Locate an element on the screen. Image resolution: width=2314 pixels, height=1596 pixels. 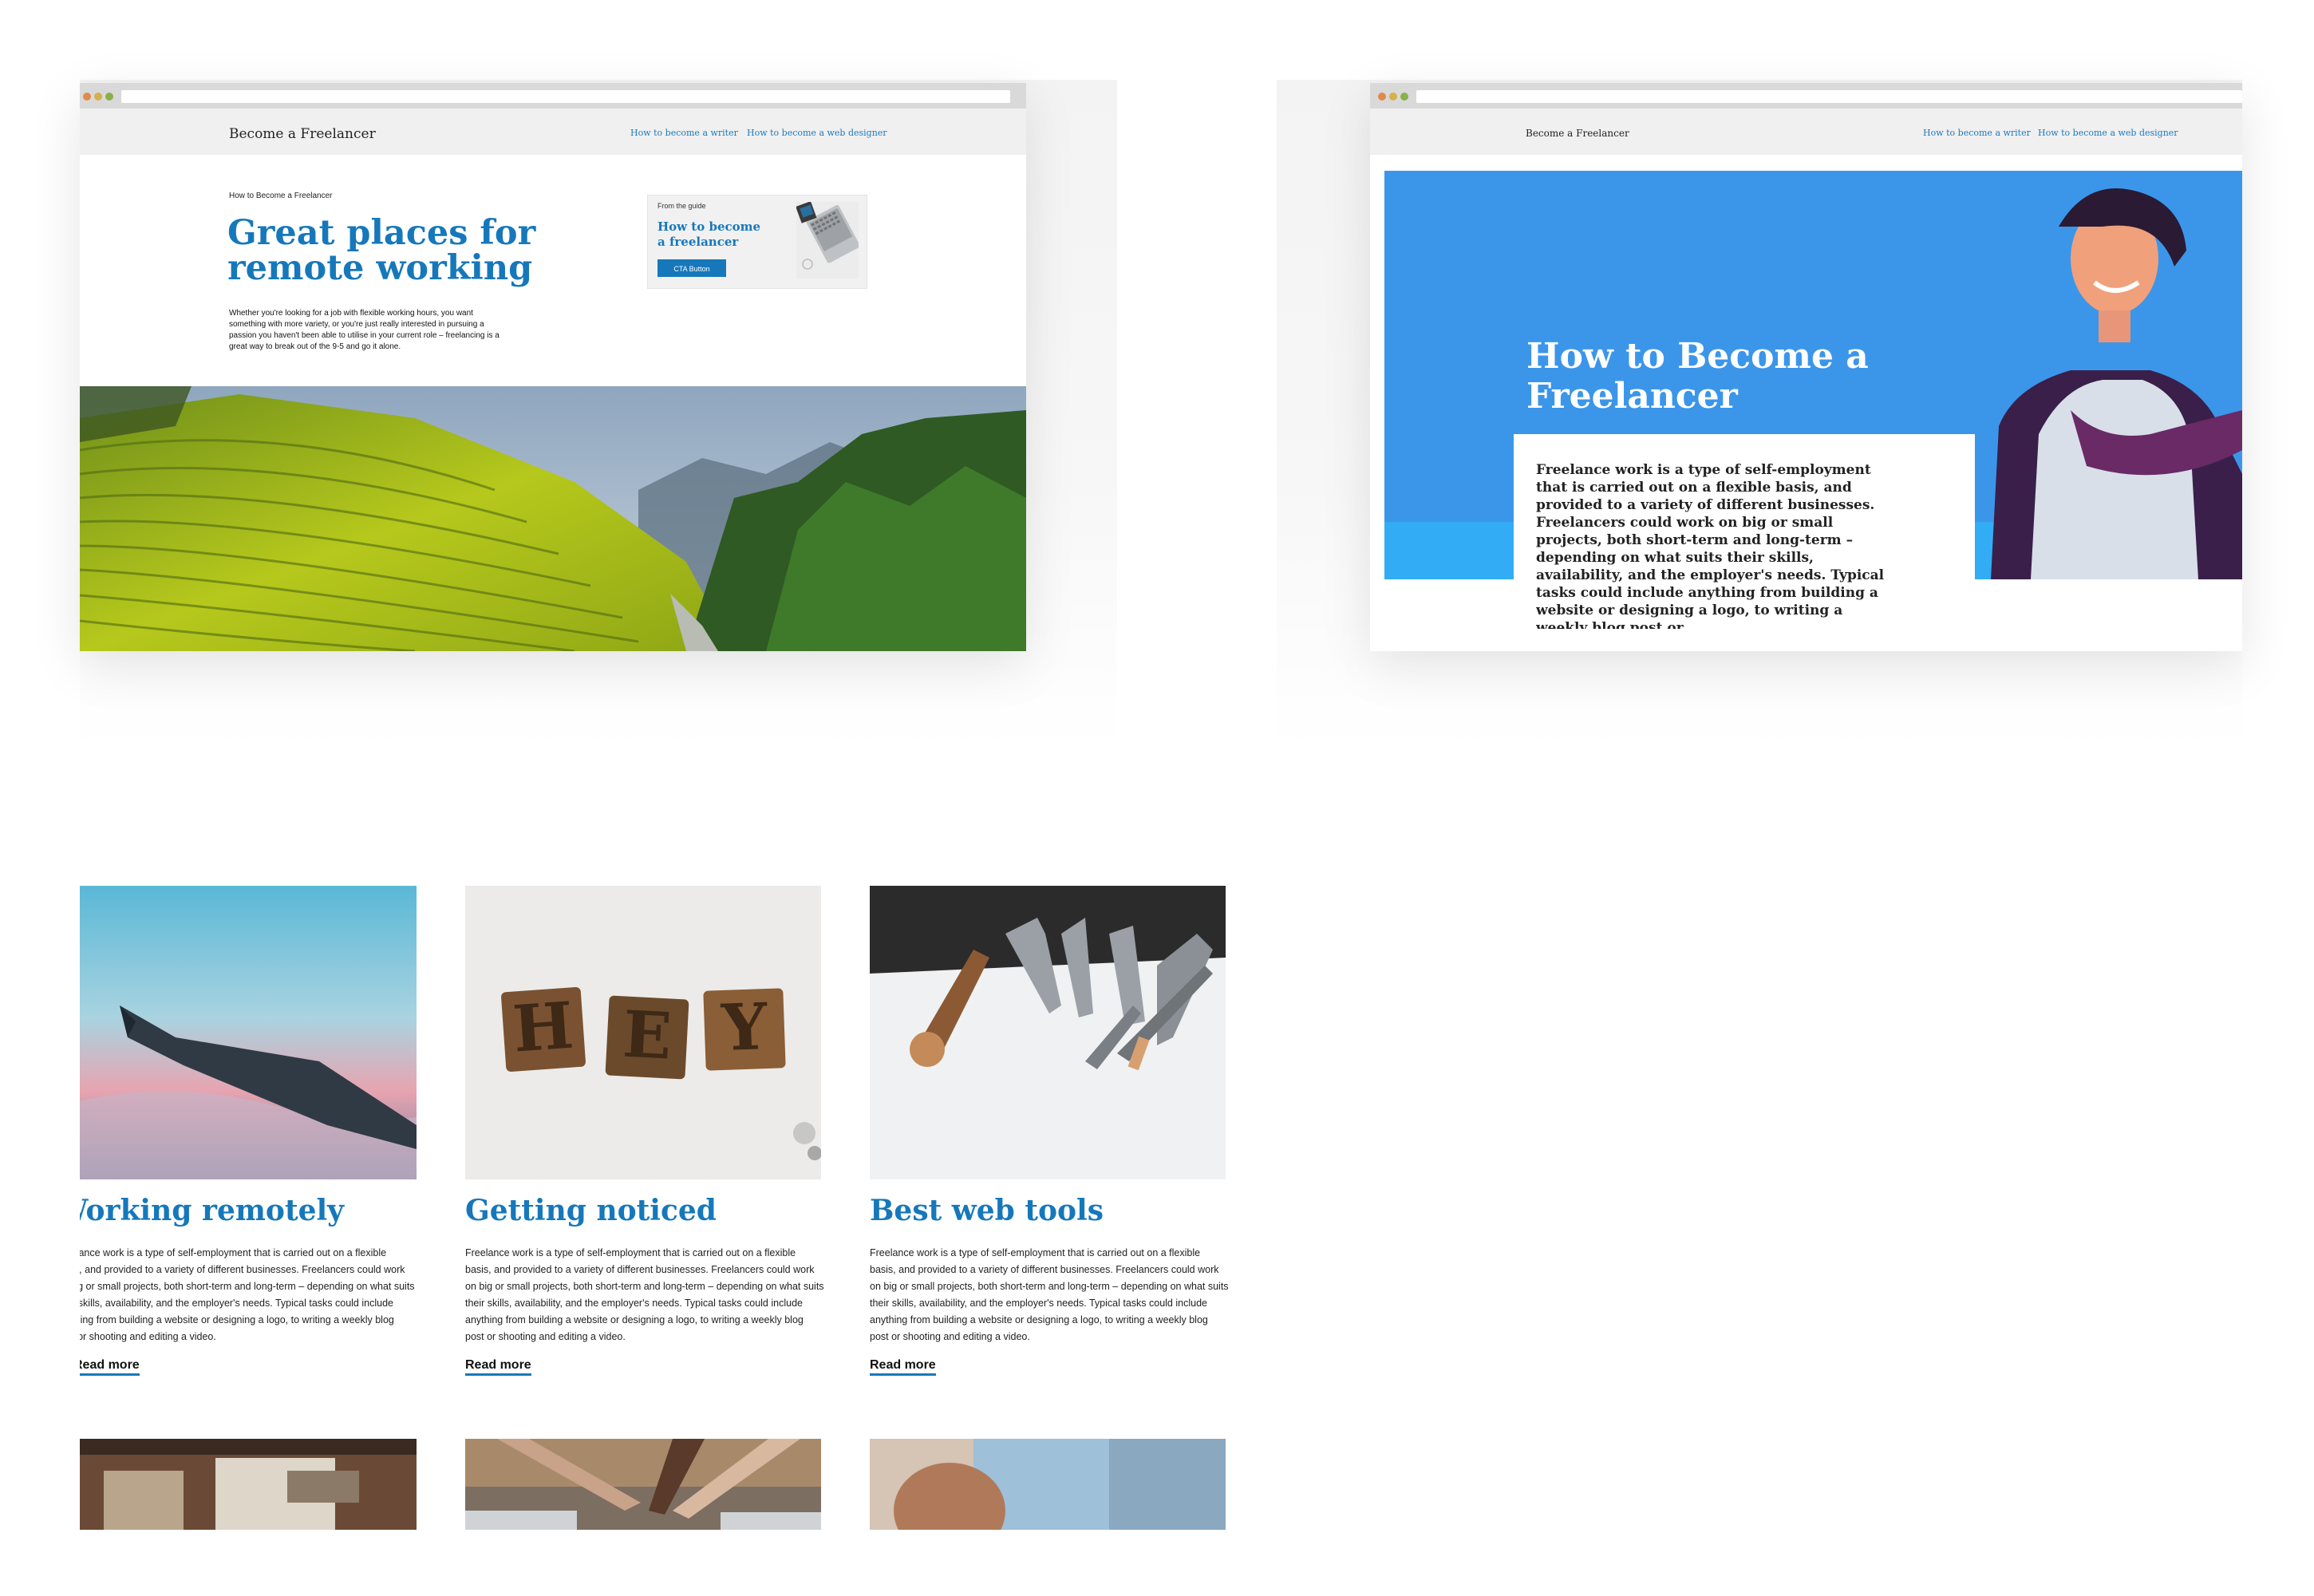
card-title: Best web tools is located at coordinates (987, 1210).